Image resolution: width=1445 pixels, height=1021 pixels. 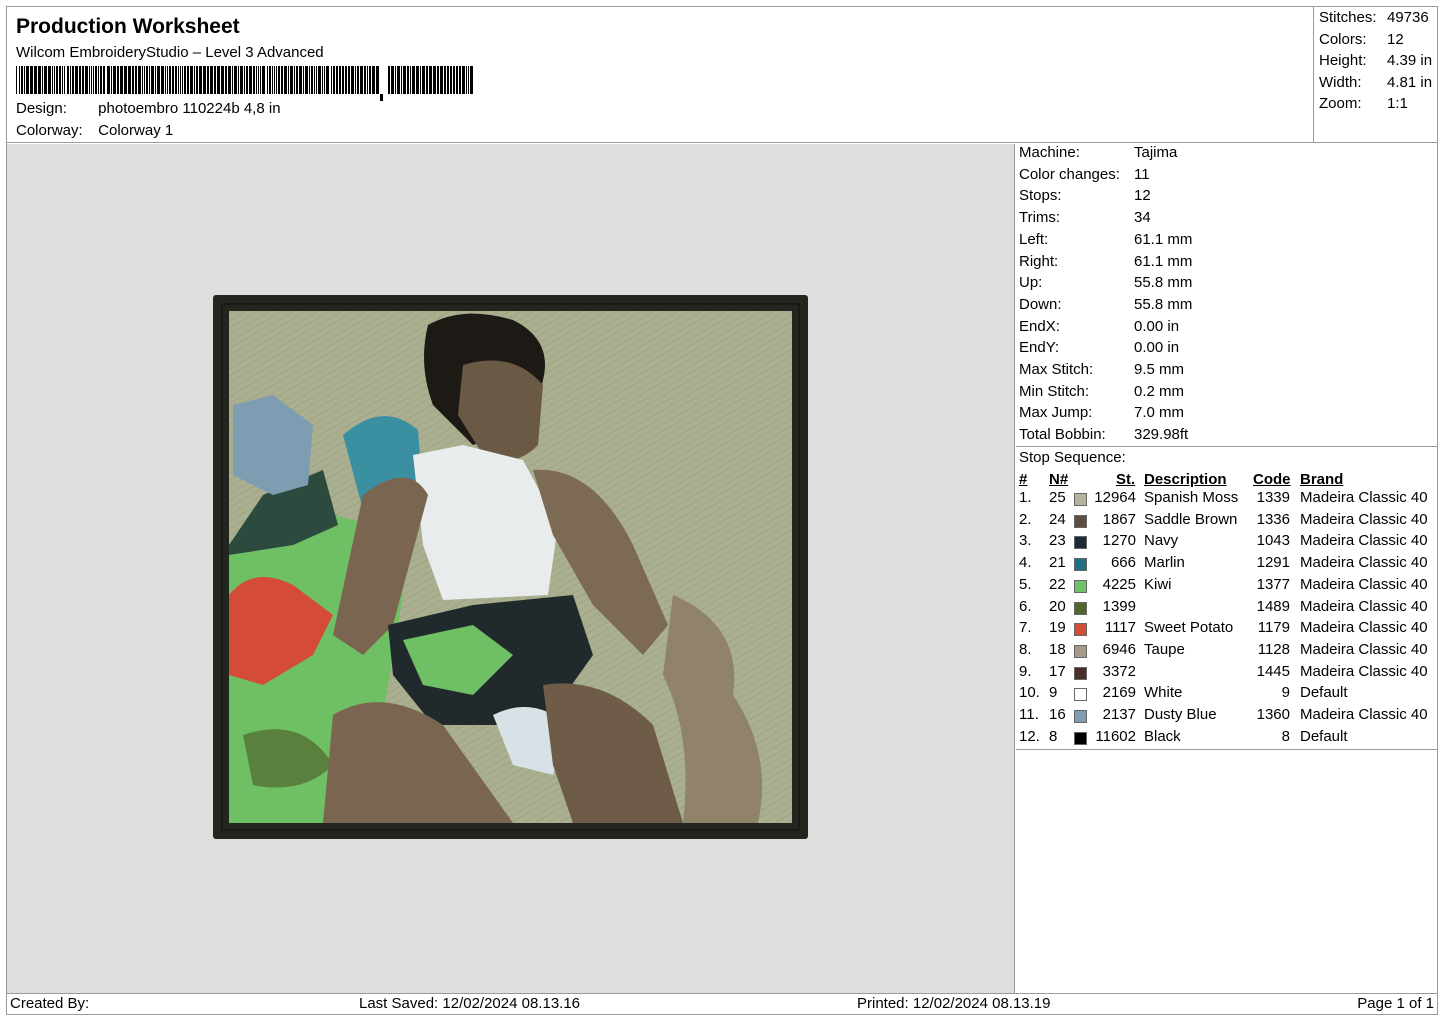 What do you see at coordinates (1098, 152) in the screenshot?
I see `spec-machine: Machine: Tajima` at bounding box center [1098, 152].